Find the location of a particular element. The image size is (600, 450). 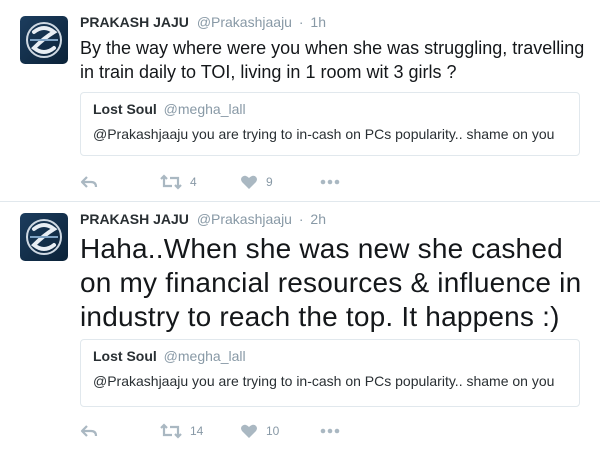

like-count: 9 is located at coordinates (269, 182).